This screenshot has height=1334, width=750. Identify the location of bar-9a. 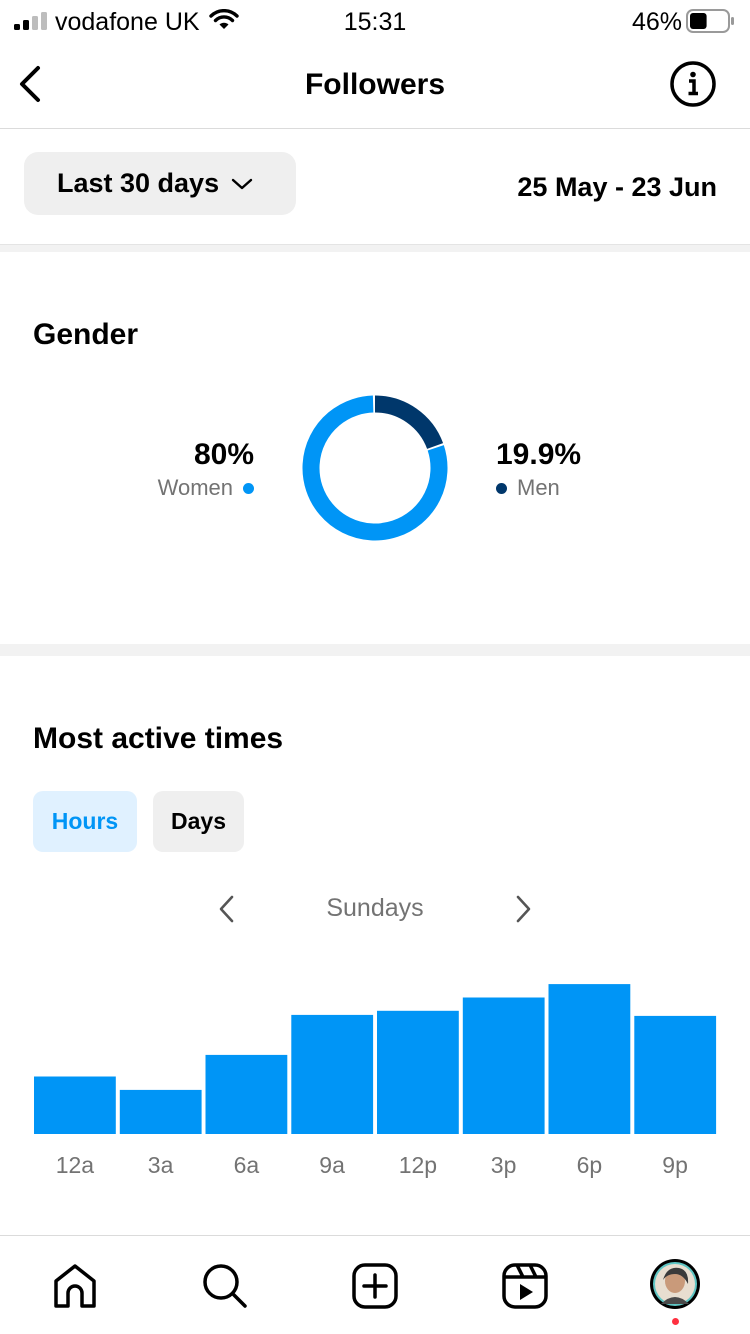
(332, 1074).